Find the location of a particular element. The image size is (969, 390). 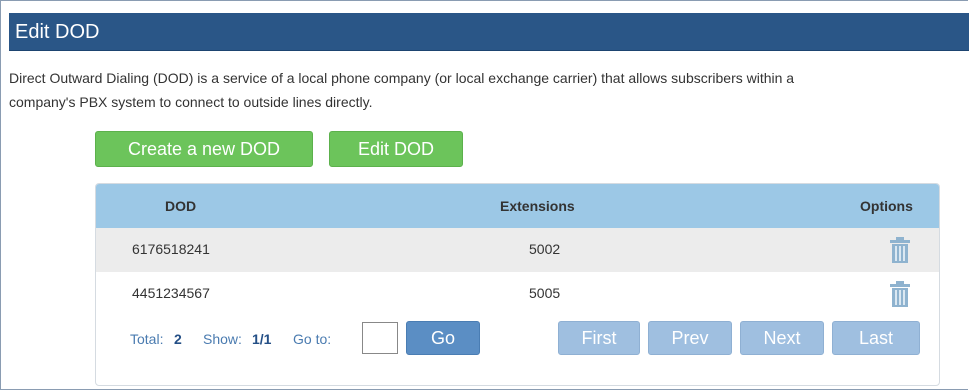

title-bar: Edit DOD is located at coordinates (489, 32).